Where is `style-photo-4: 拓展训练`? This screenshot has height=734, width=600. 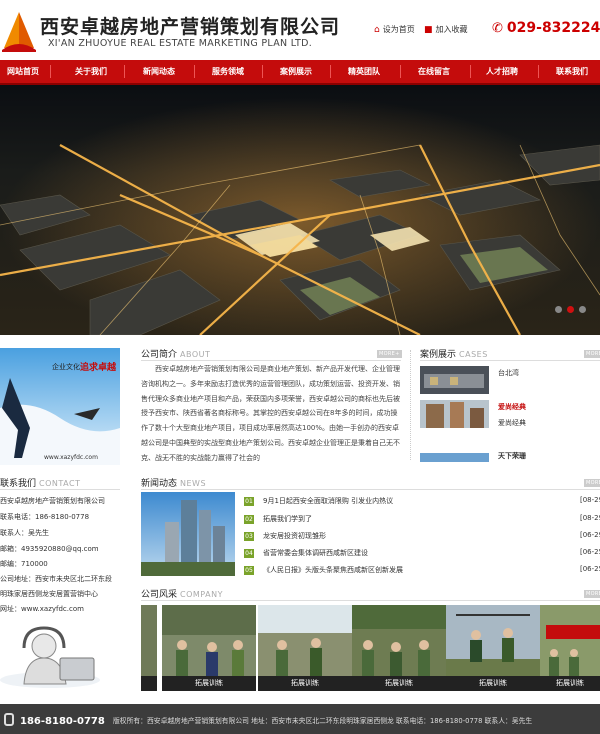
style-photo-4: 拓展训练 is located at coordinates (493, 648).